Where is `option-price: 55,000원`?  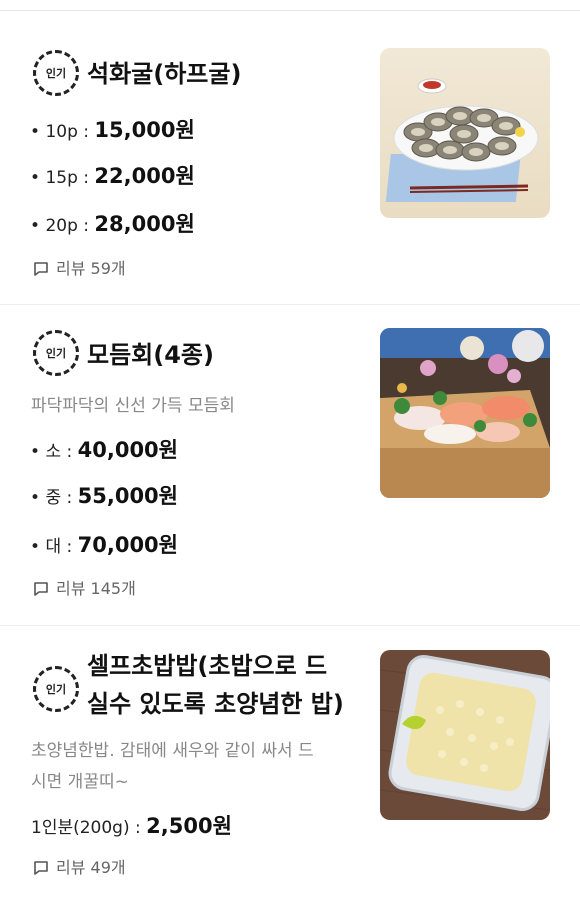
option-price: 55,000원 is located at coordinates (127, 496).